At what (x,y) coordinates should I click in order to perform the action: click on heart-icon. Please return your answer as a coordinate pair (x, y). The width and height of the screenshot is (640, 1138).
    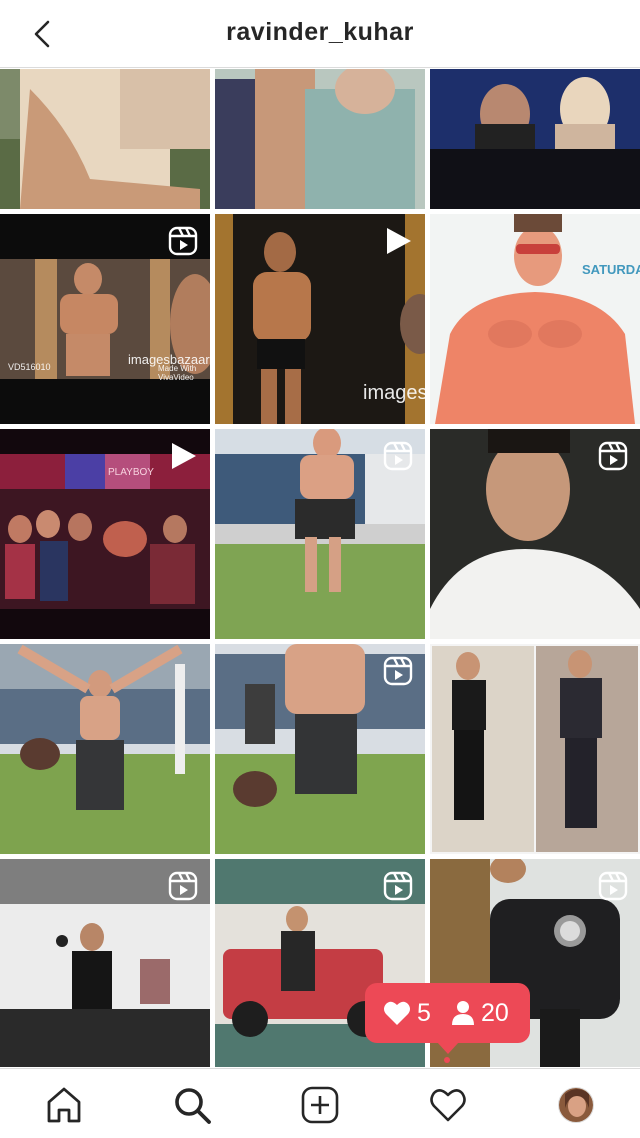
    Looking at the image, I should click on (397, 1013).